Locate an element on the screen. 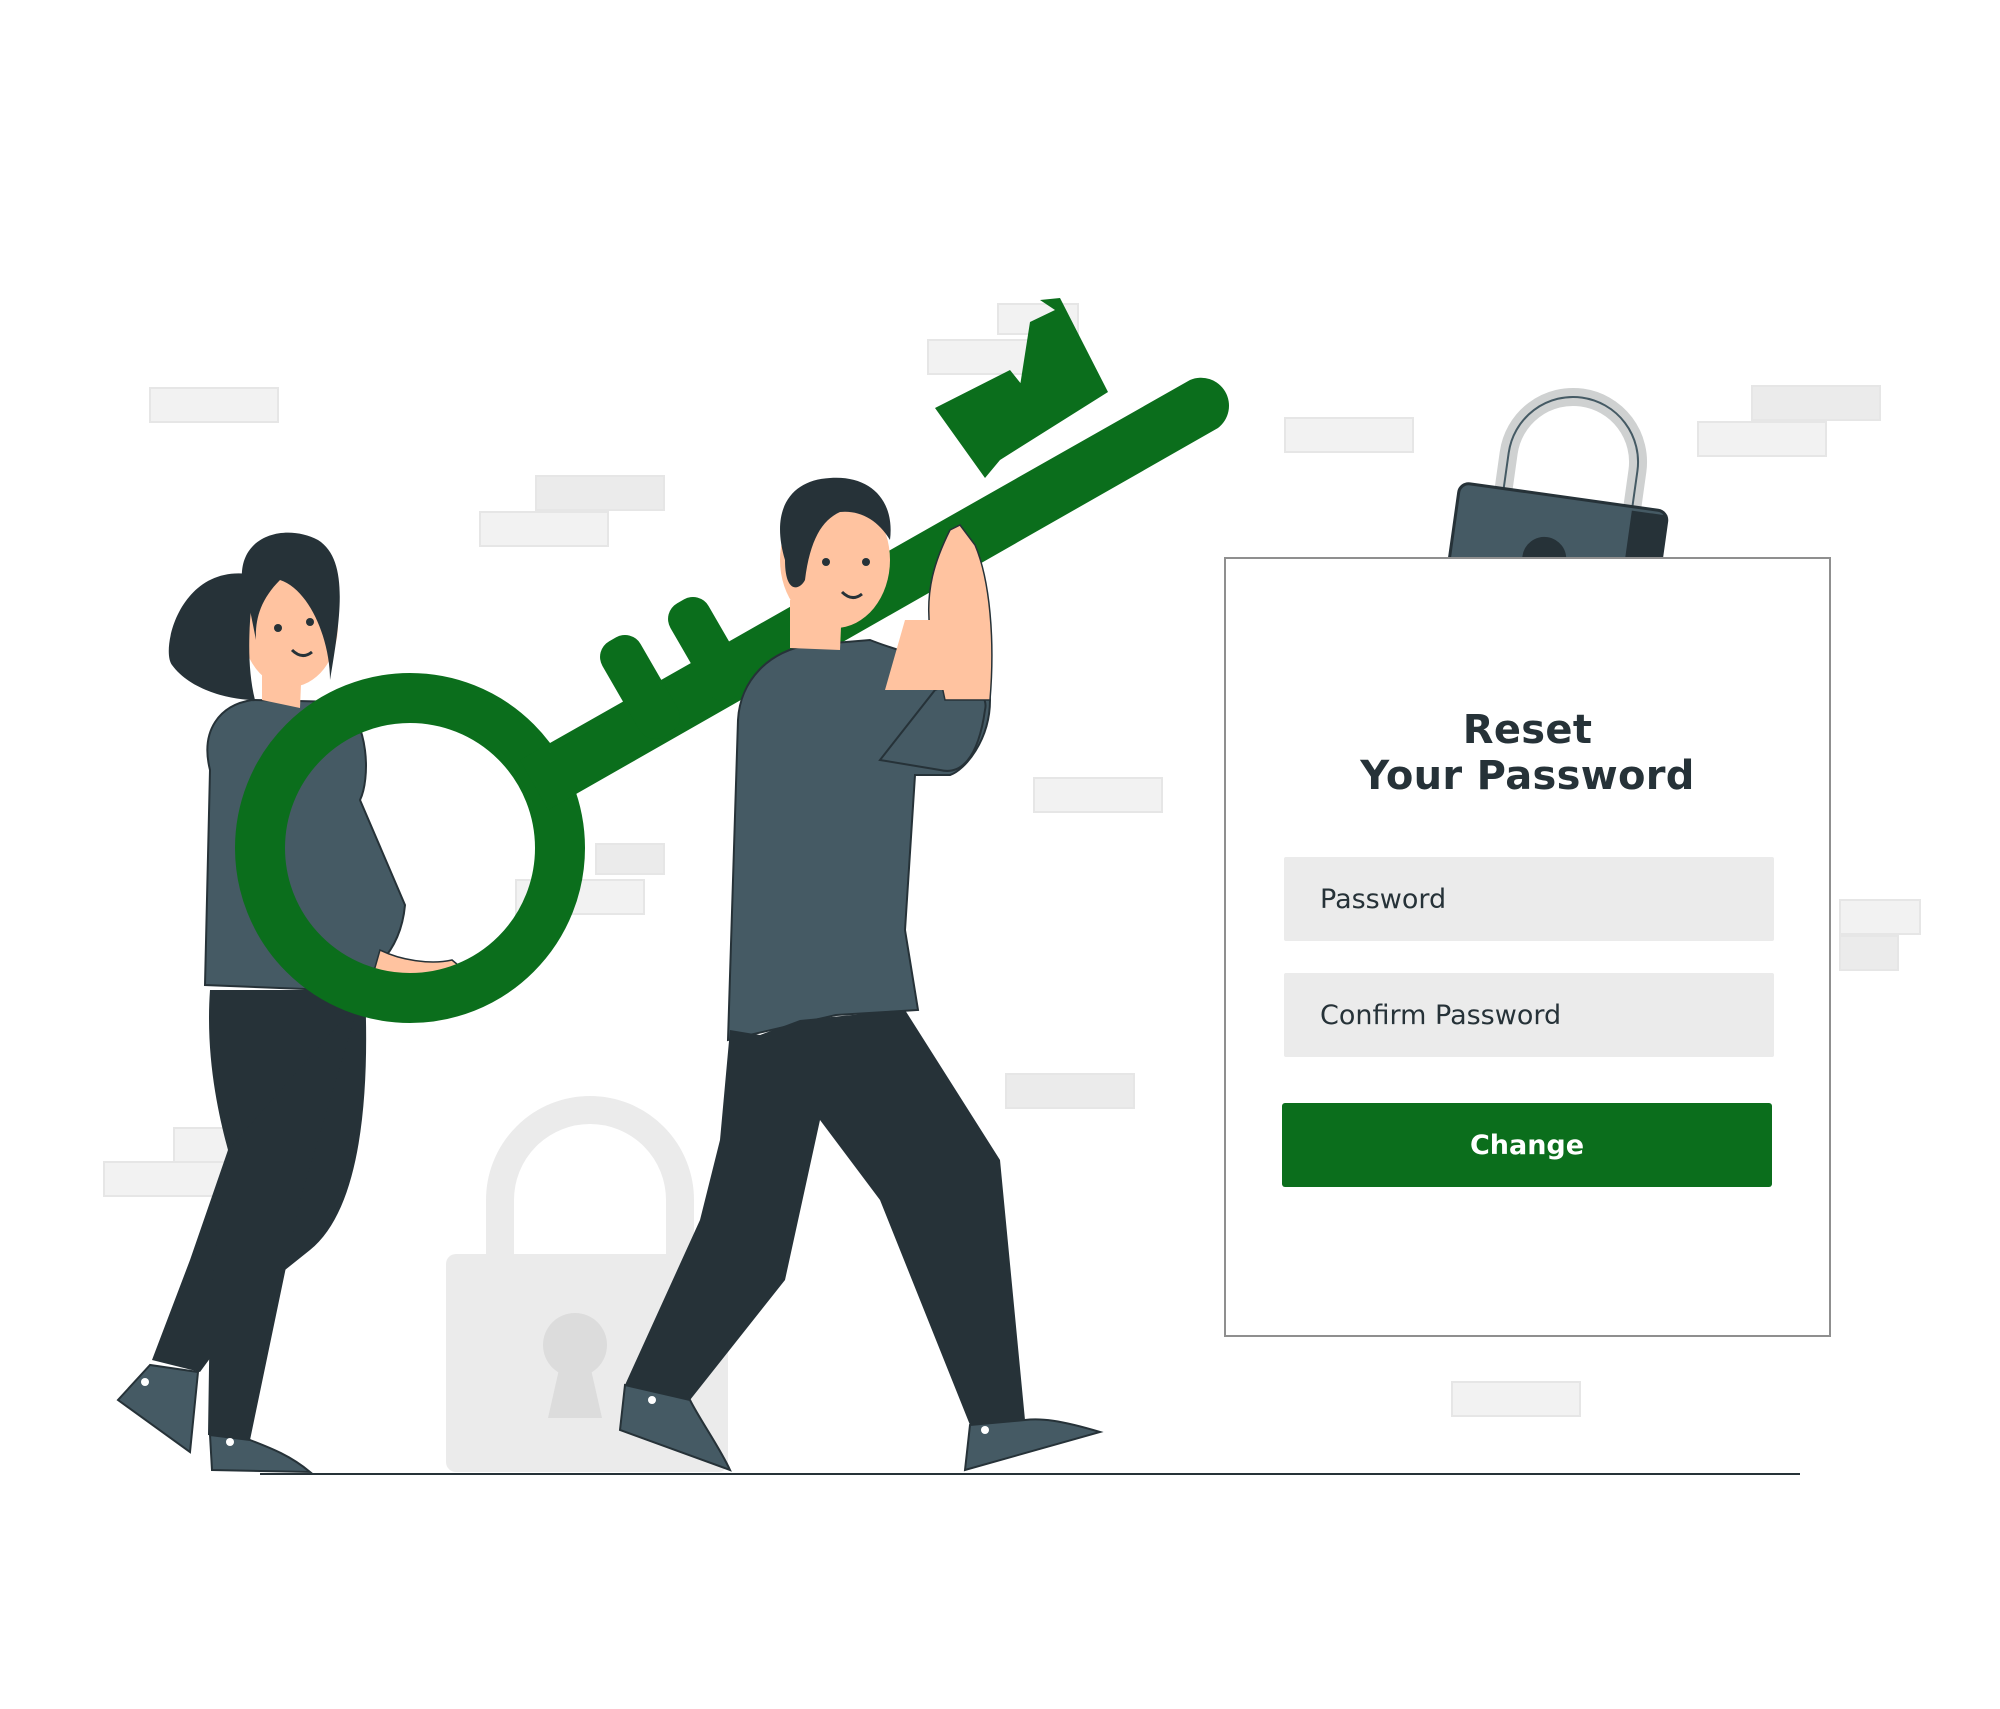 This screenshot has width=2000, height=1709. card-title-line2: Your Password is located at coordinates (1527, 776).